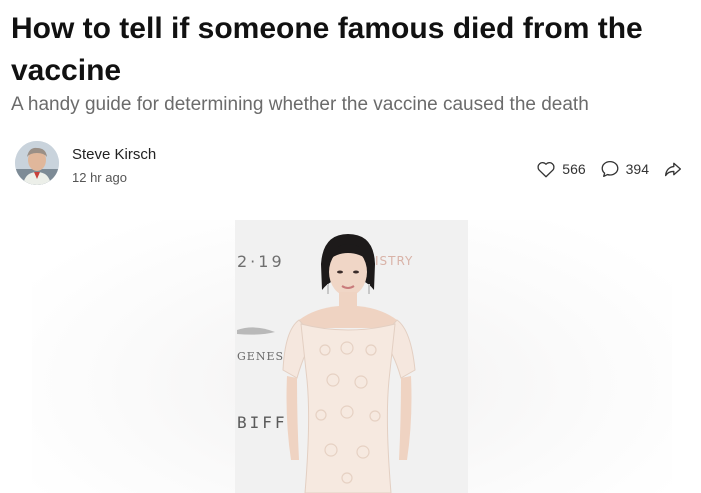 The height and width of the screenshot is (493, 701). Describe the element at coordinates (394, 261) in the screenshot. I see `backdrop-brand-text: ISTRY` at that location.